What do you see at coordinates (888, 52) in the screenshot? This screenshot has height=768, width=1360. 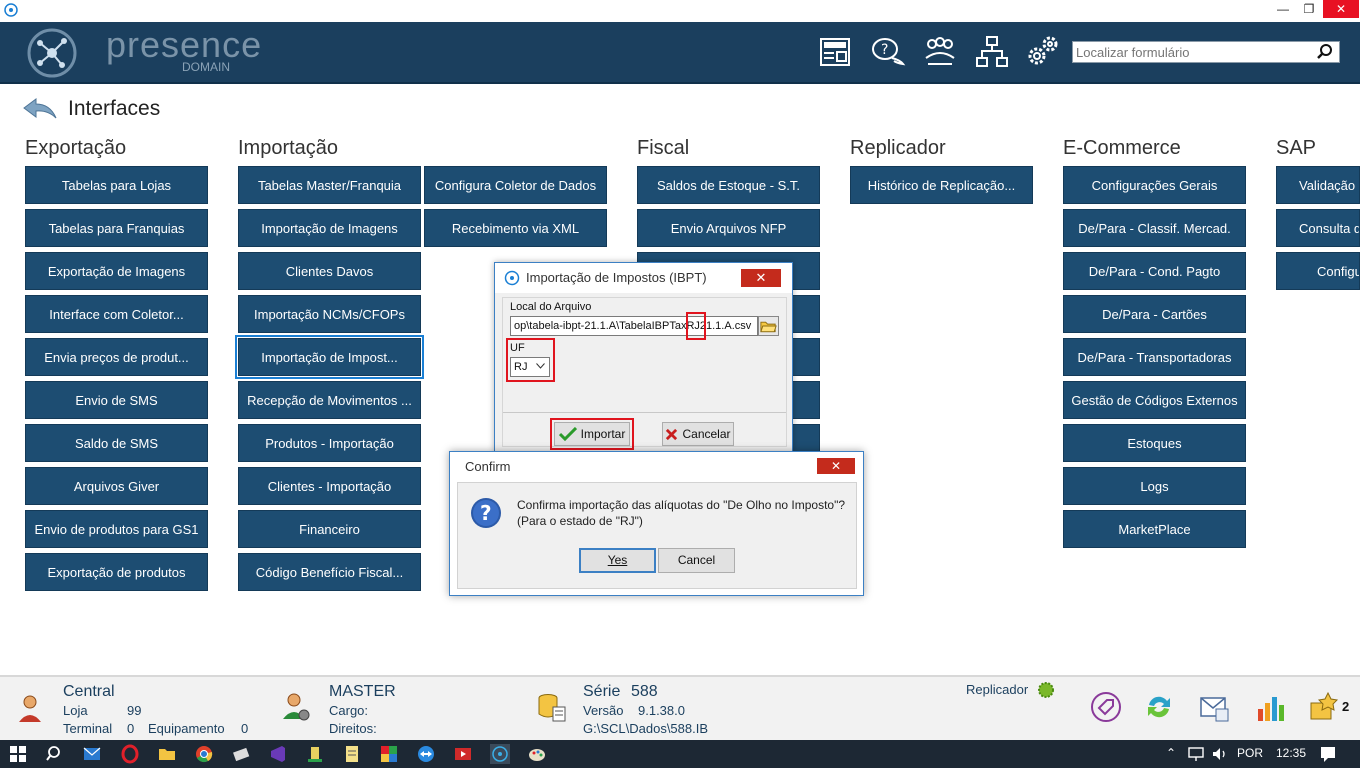 I see `help-chat-icon: ?` at bounding box center [888, 52].